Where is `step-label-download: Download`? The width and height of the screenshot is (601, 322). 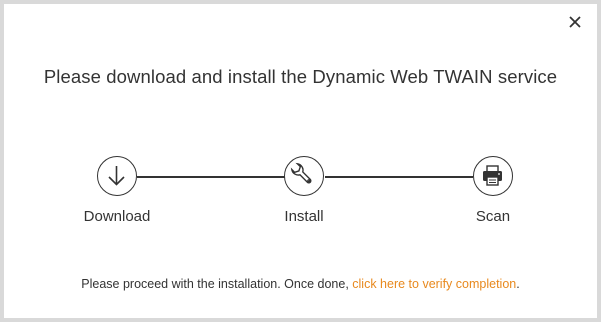 step-label-download: Download is located at coordinates (117, 216).